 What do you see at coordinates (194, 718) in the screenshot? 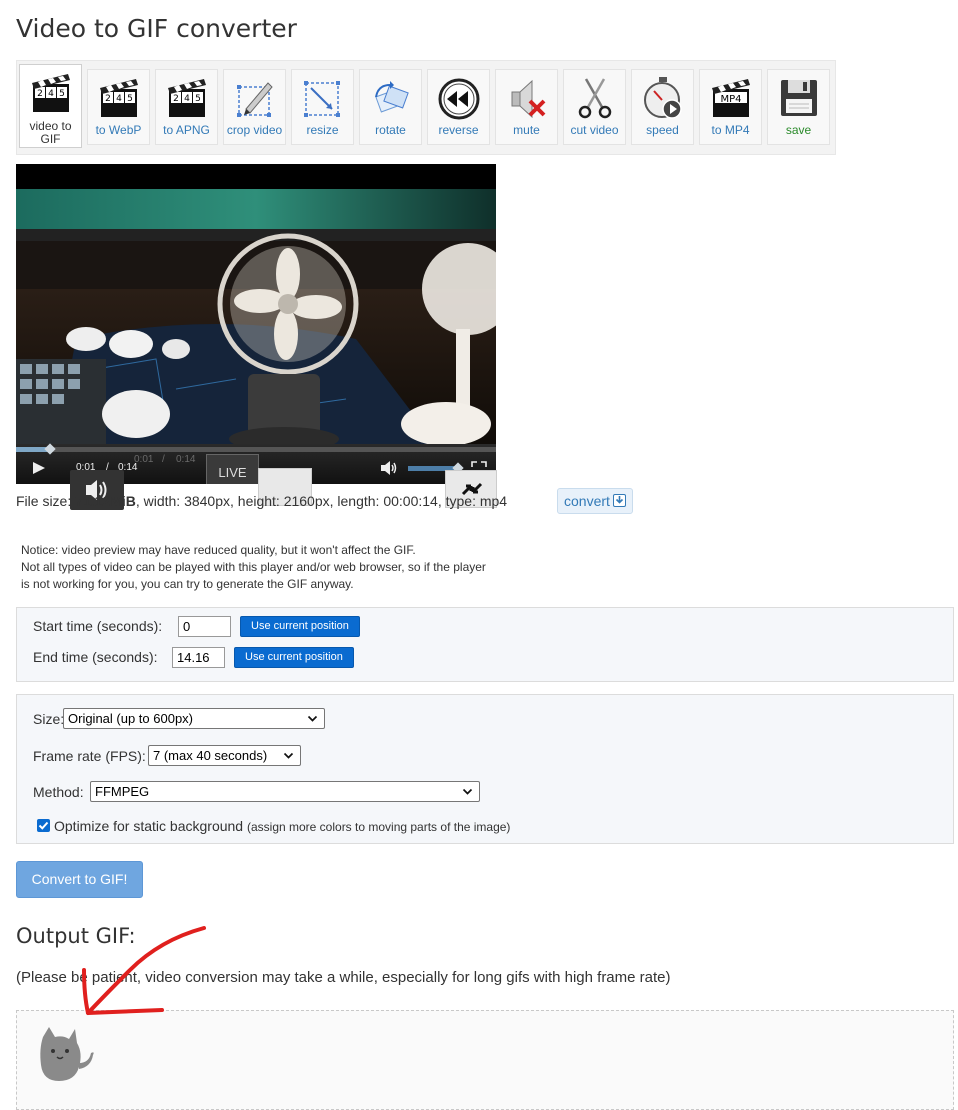
I see `size-select: Original (up to 600px)` at bounding box center [194, 718].